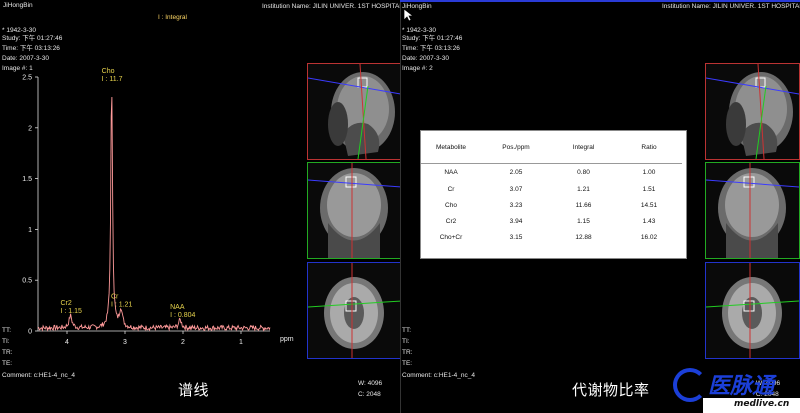 This screenshot has width=800, height=413. I want to click on peak-integral-label: I : 0.804, so click(182, 315).